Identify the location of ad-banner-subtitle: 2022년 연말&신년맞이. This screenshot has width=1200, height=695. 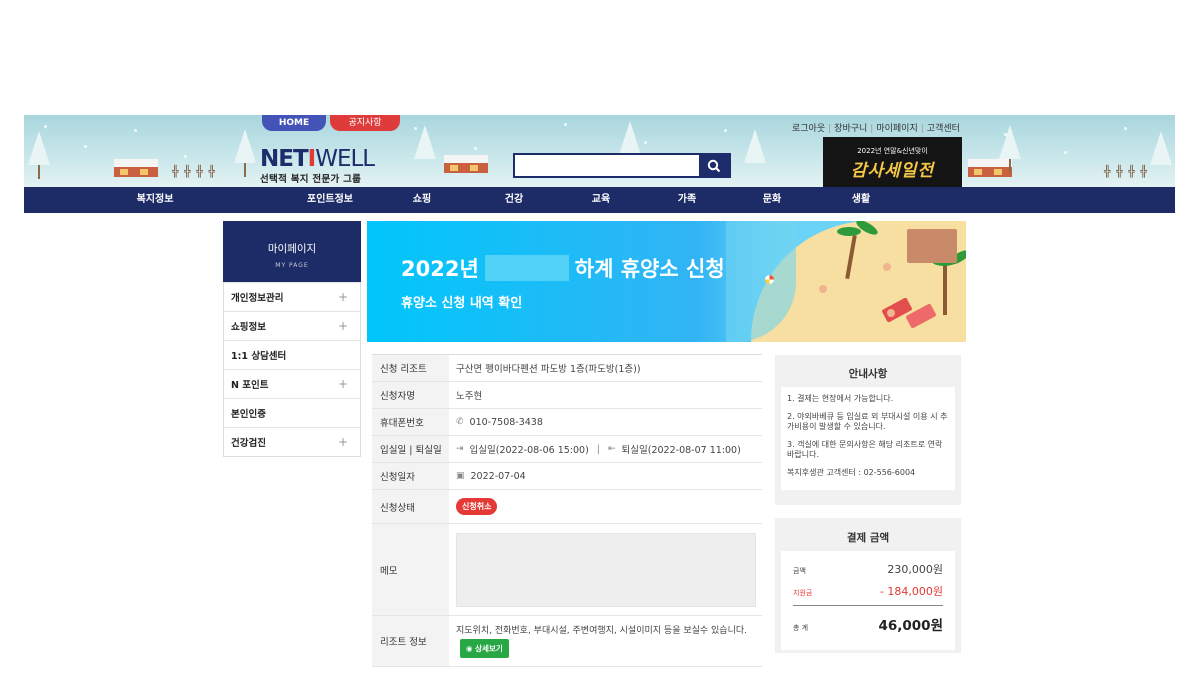
(892, 151).